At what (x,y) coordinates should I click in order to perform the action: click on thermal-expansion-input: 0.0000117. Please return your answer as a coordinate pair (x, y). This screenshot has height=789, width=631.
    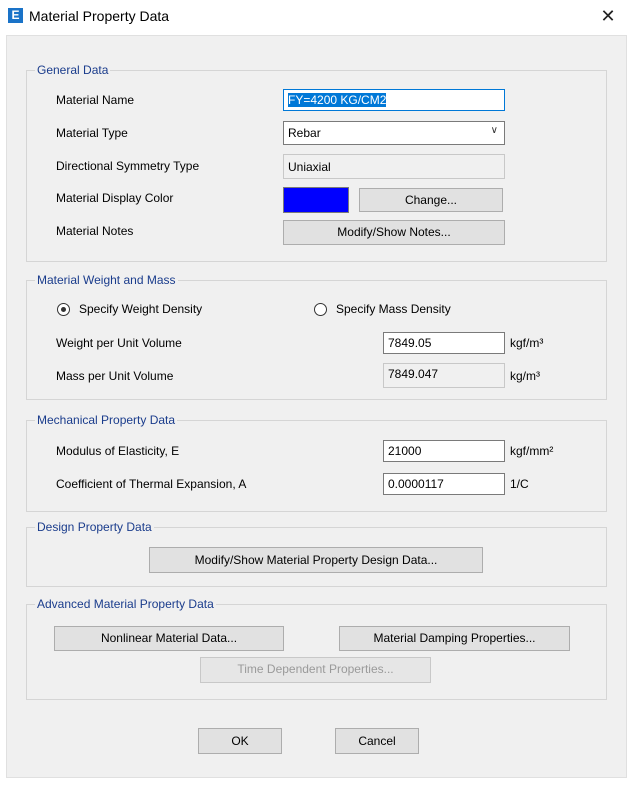
    Looking at the image, I should click on (444, 484).